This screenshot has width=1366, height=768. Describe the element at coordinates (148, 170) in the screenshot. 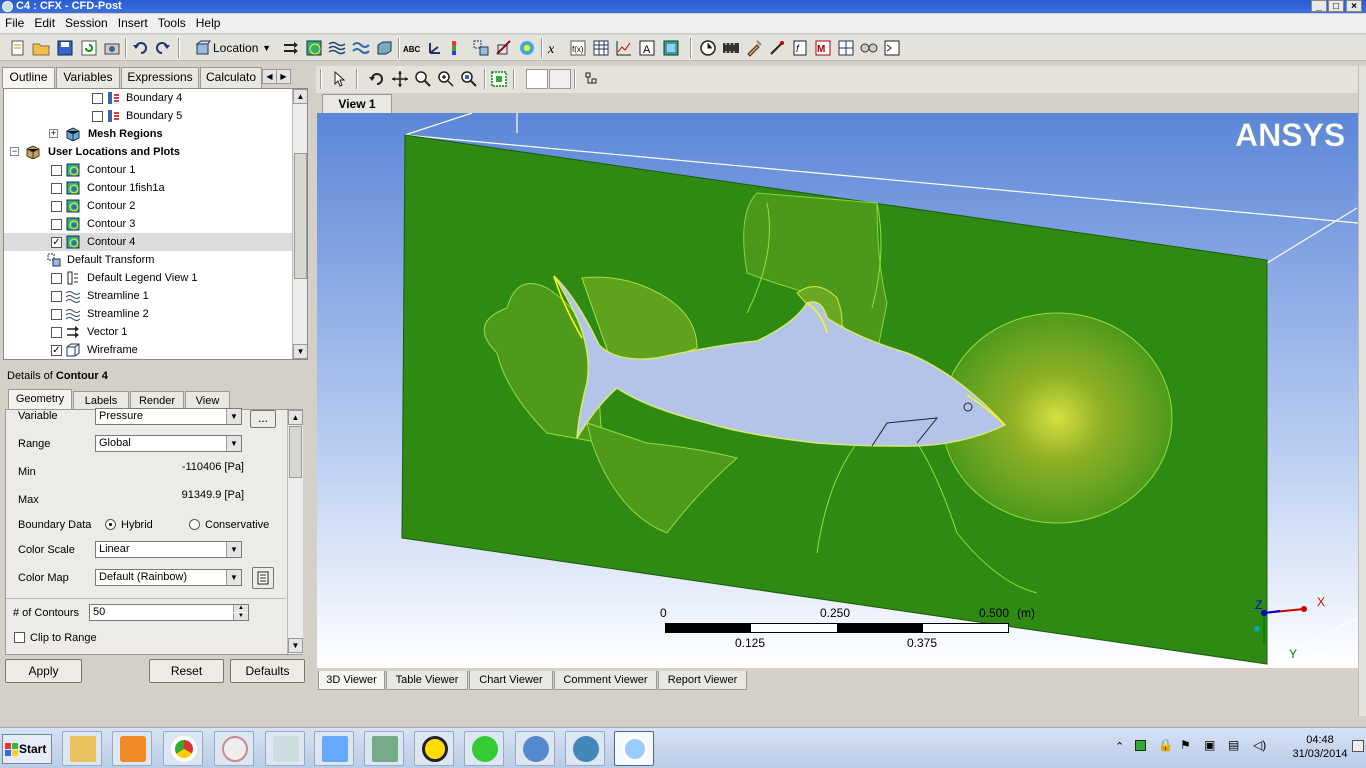

I see `tree-item-contour-1: Contour 1` at that location.